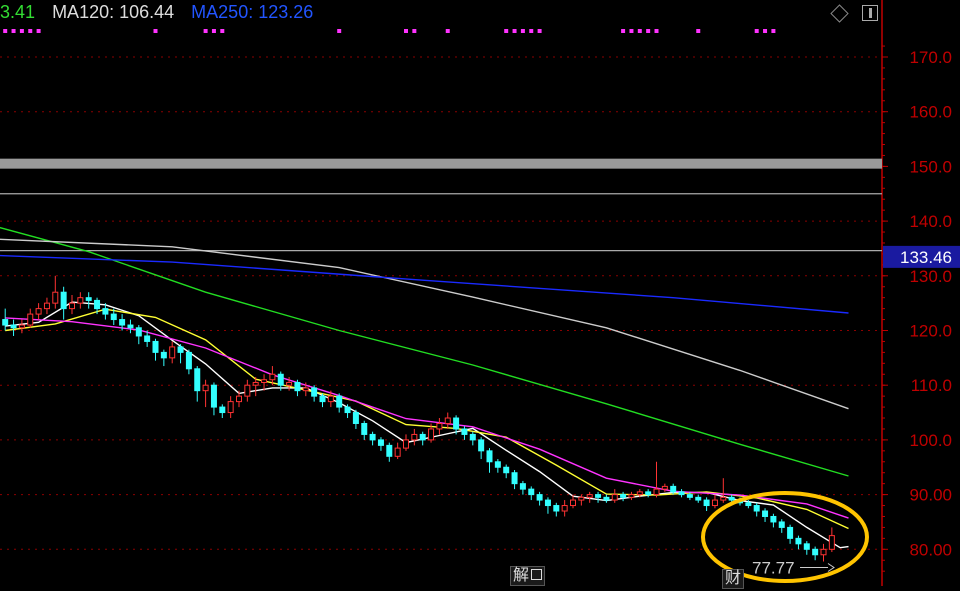 The height and width of the screenshot is (591, 960). Describe the element at coordinates (930, 549) in the screenshot. I see `y-tick-label: 80.00` at that location.